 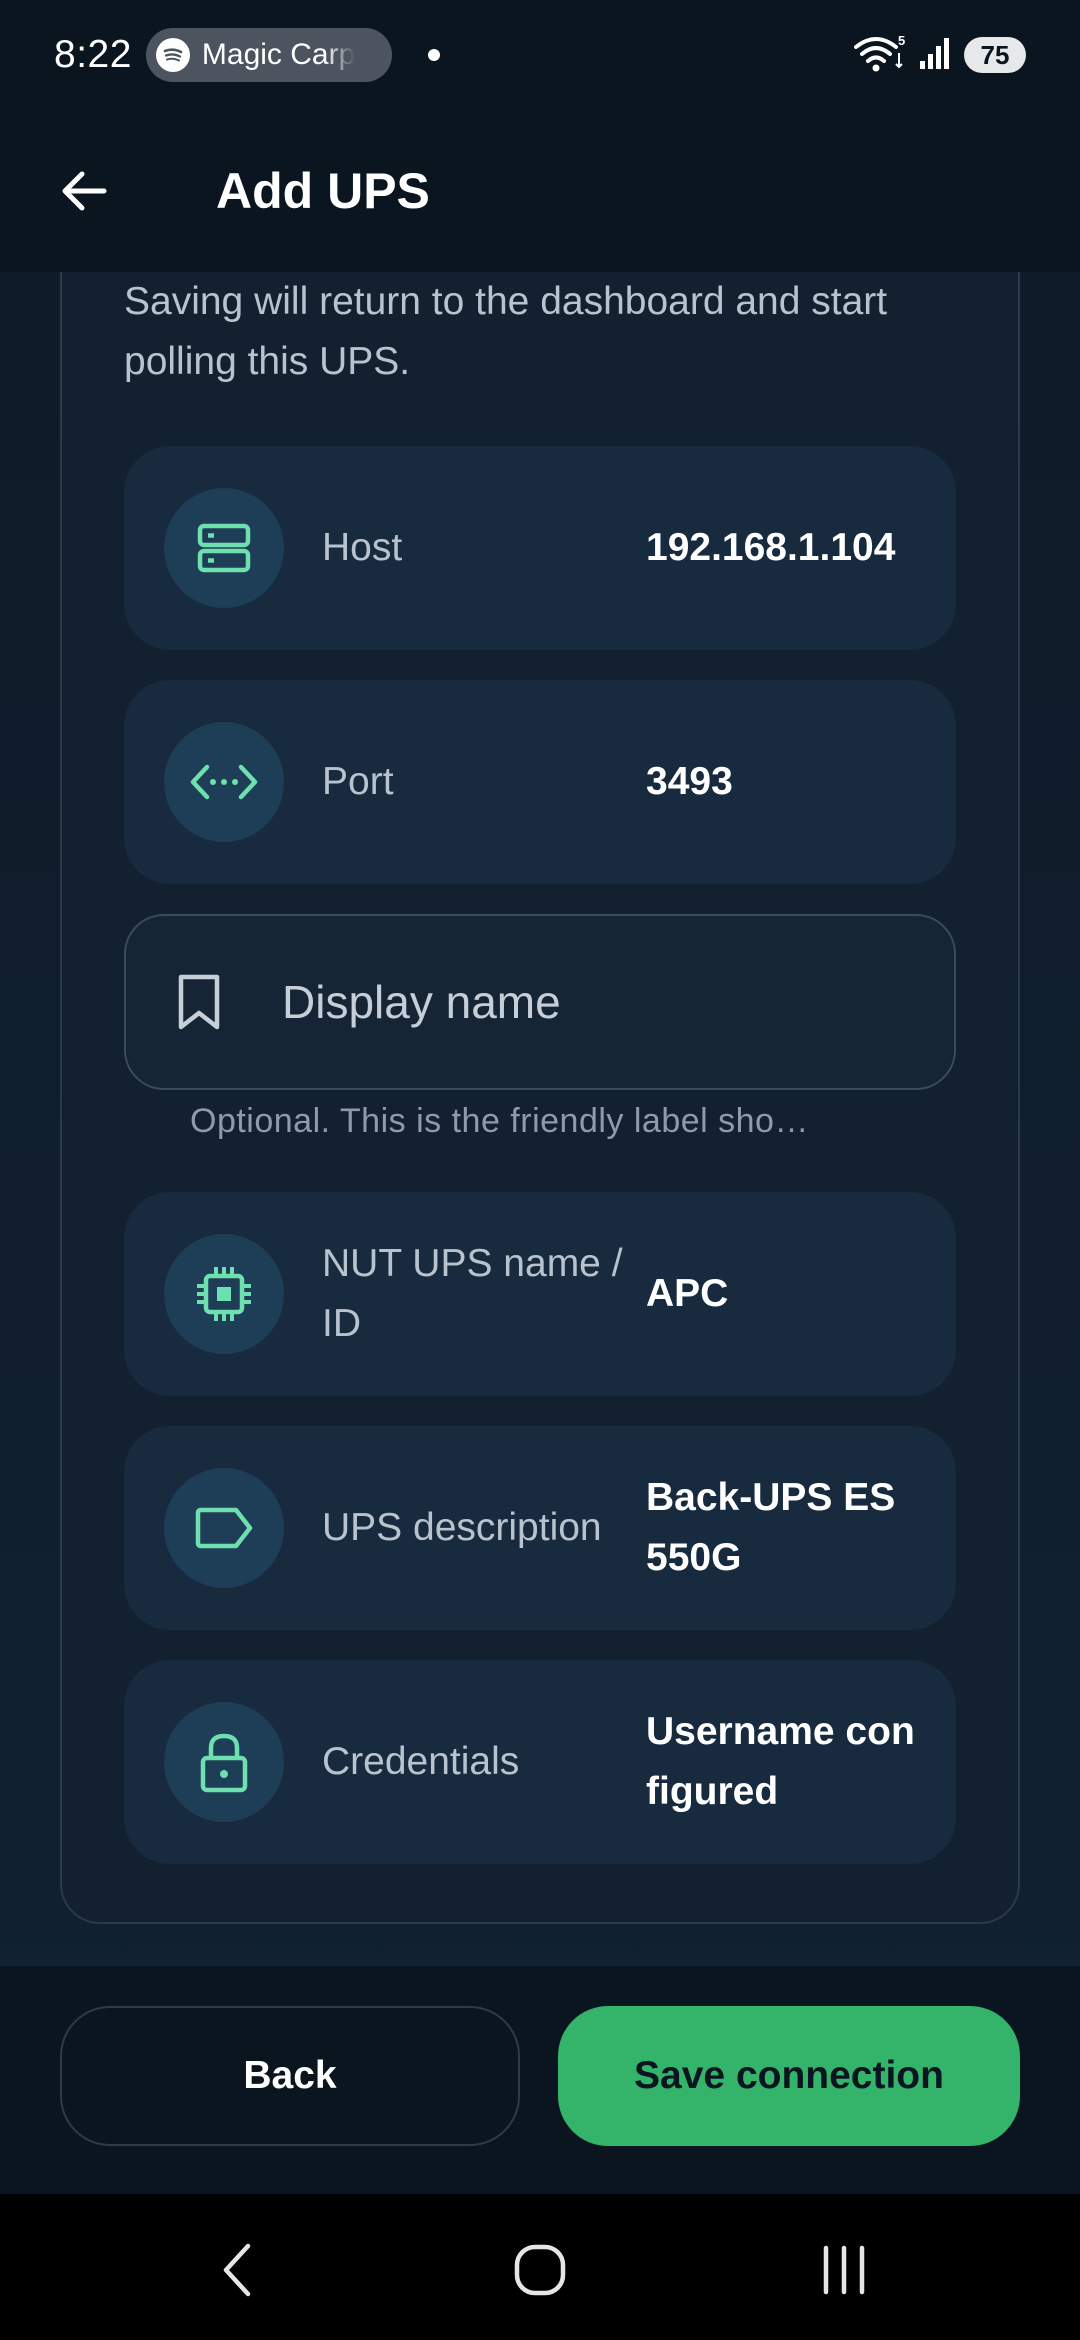 What do you see at coordinates (93, 54) in the screenshot?
I see `status-time: 8:22` at bounding box center [93, 54].